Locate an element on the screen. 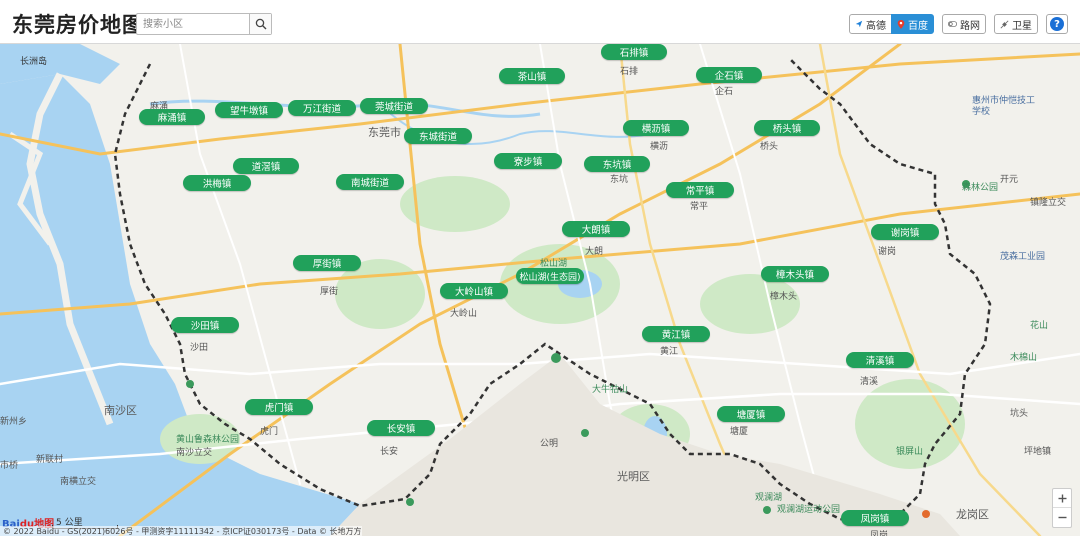  satellite-icon is located at coordinates (1004, 24).